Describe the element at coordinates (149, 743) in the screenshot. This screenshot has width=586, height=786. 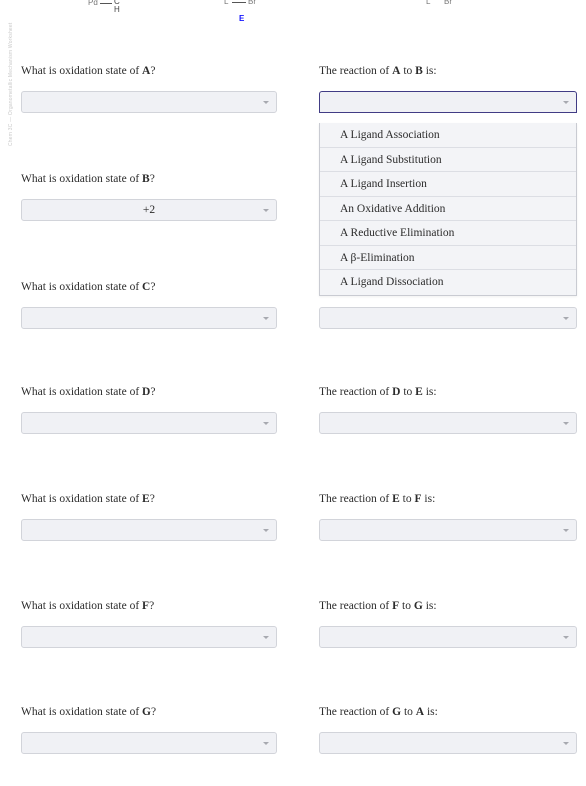
I see `oxidation-state-select-g` at that location.